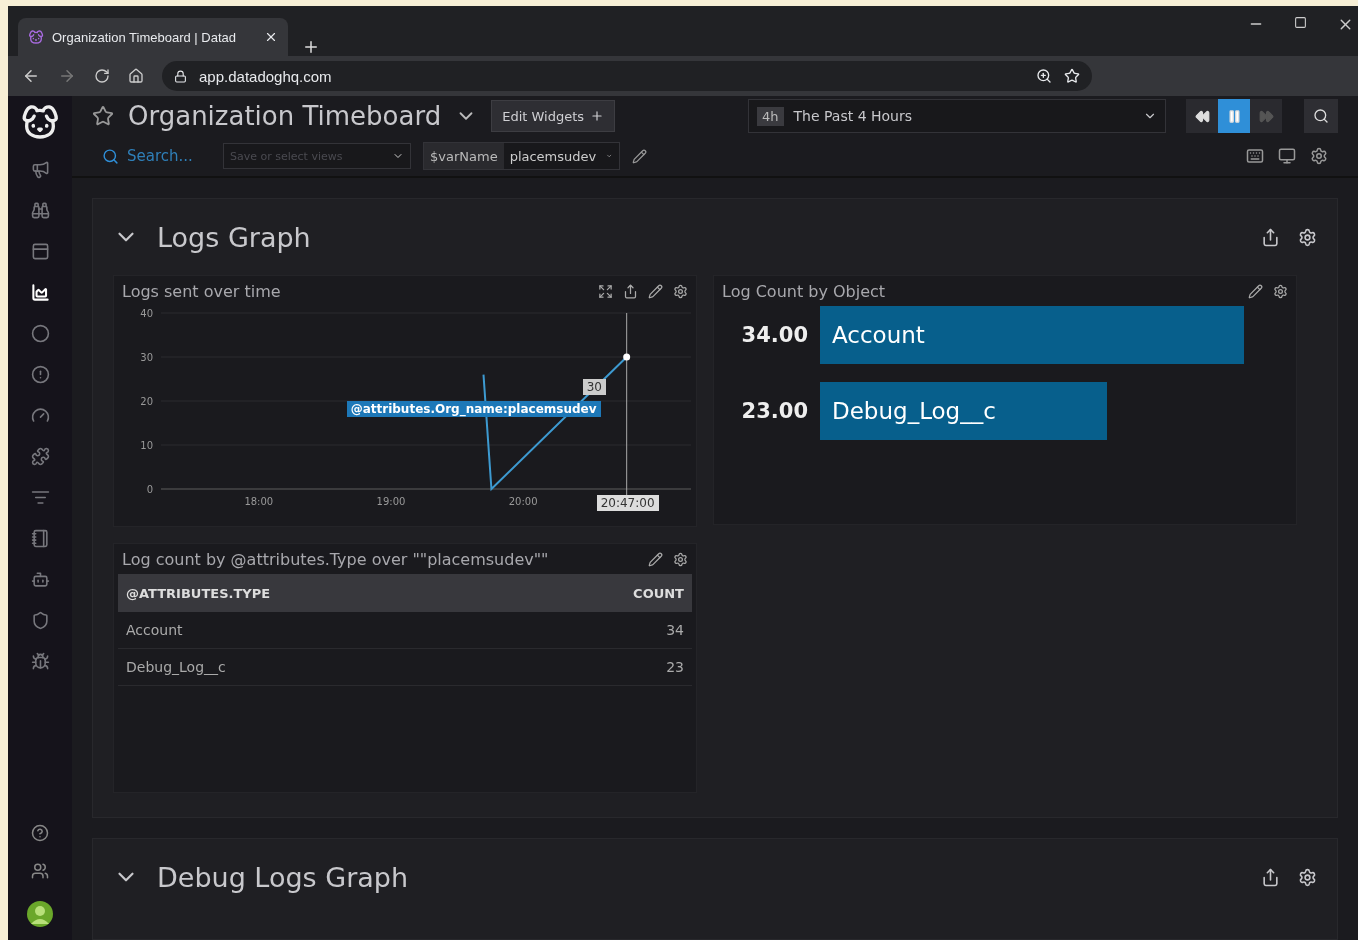 This screenshot has width=1358, height=940. Describe the element at coordinates (658, 593) in the screenshot. I see `column-header: COUNT` at that location.